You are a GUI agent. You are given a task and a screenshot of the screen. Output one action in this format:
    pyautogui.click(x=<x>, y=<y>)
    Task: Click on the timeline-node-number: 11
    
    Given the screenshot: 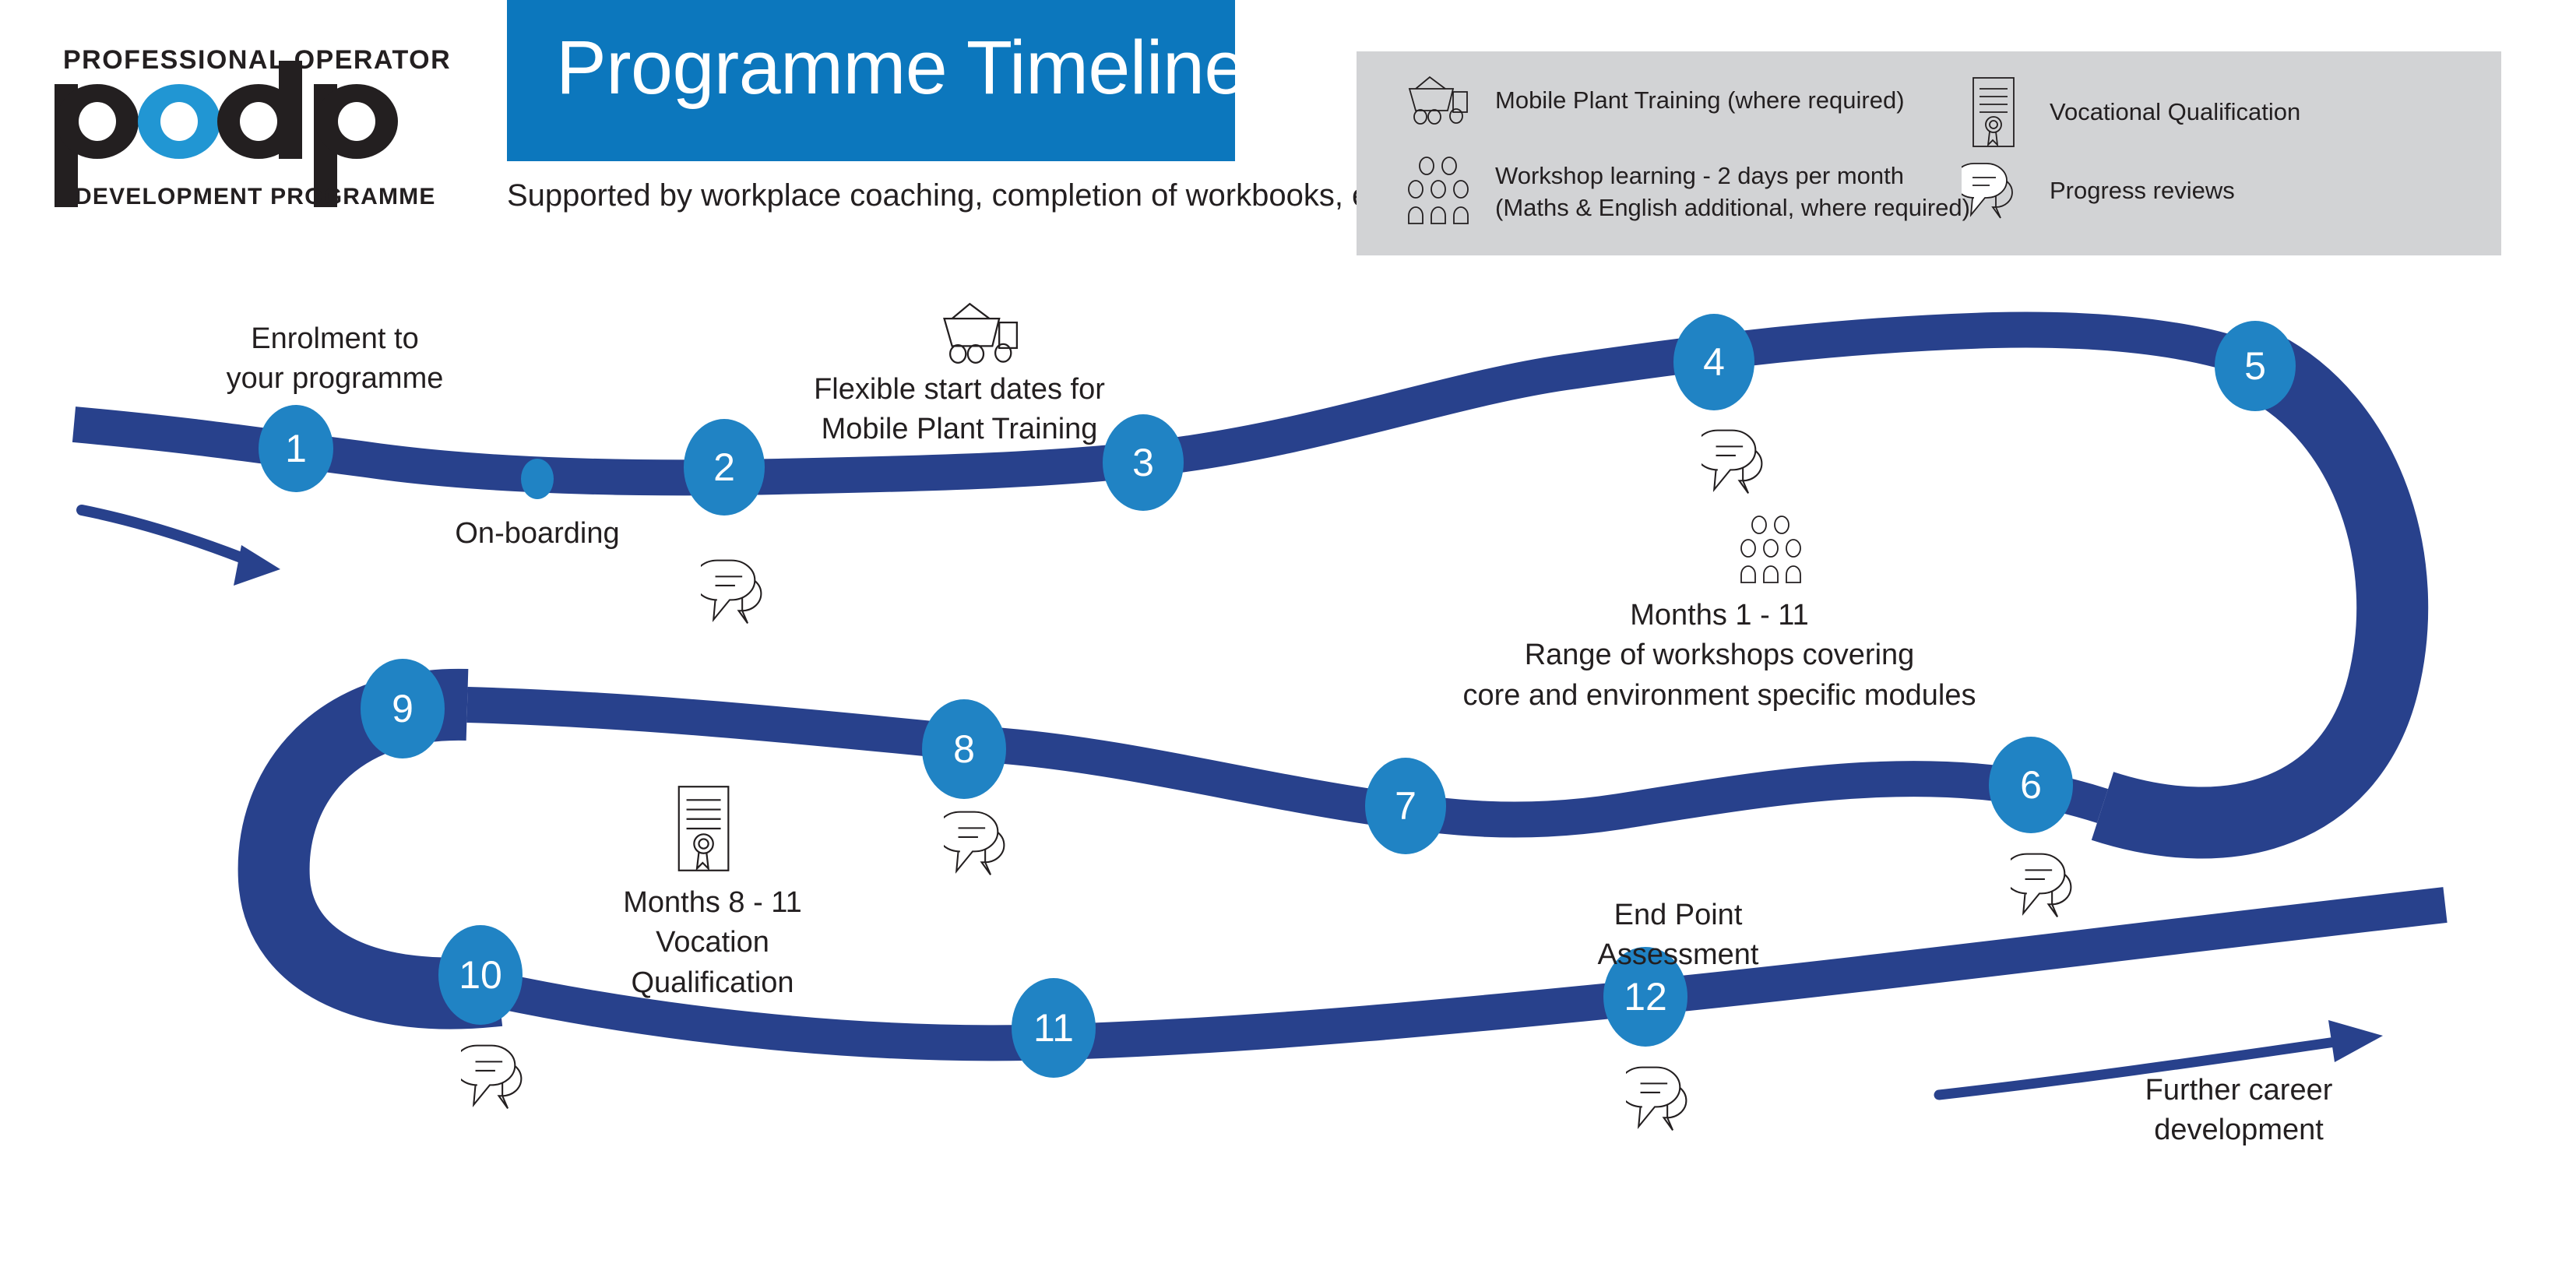 What is the action you would take?
    pyautogui.click(x=1053, y=1028)
    